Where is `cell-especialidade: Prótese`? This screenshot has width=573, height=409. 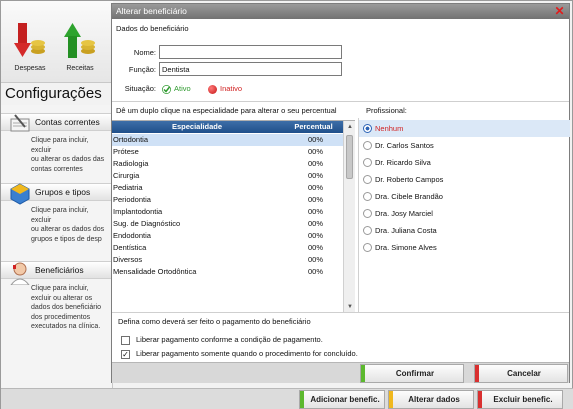
cell-especialidade: Prótese is located at coordinates (126, 151).